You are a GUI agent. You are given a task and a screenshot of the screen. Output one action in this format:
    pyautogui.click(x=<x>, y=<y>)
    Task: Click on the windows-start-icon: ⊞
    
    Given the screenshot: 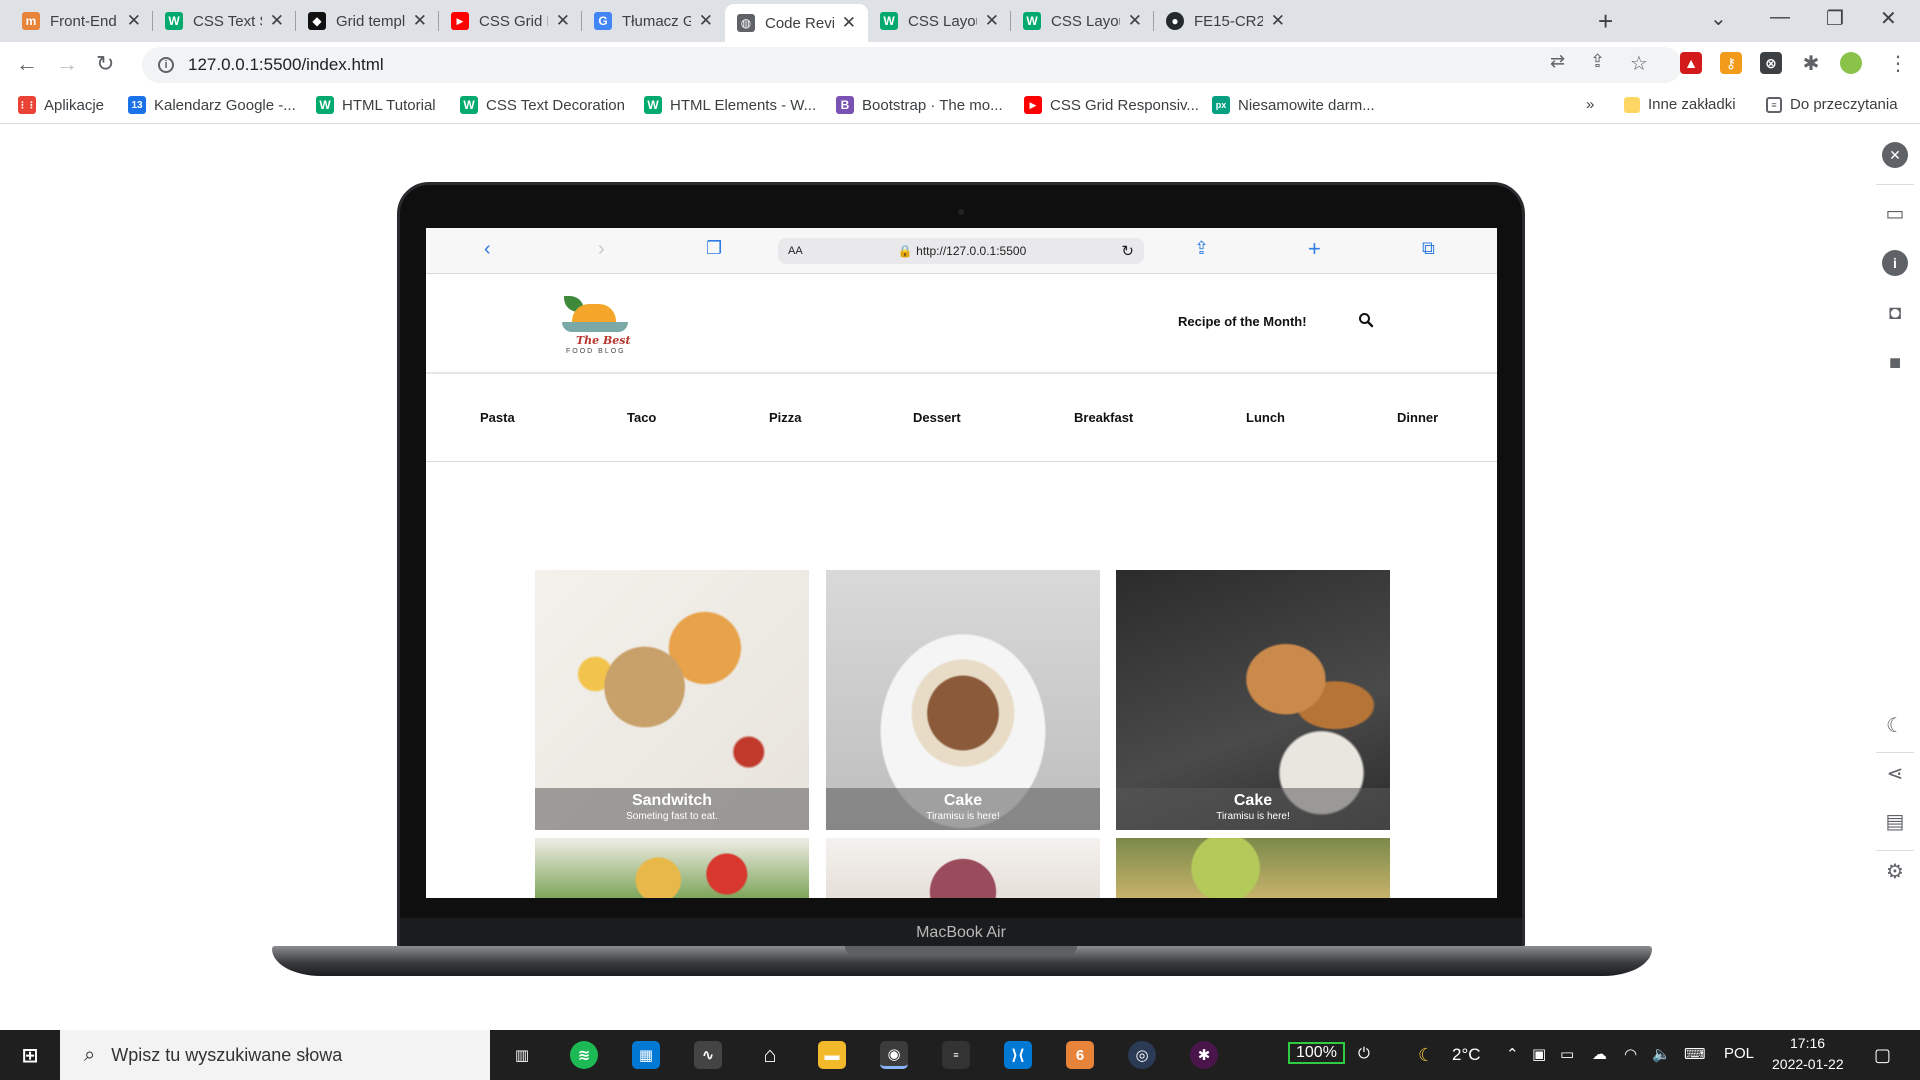 What is the action you would take?
    pyautogui.click(x=30, y=1055)
    